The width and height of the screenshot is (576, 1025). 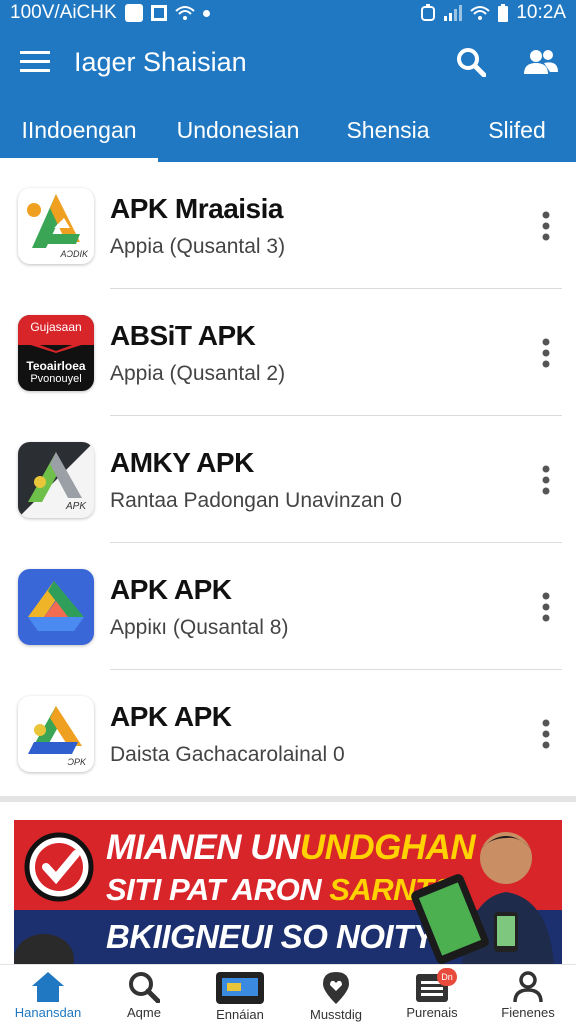 I want to click on tab-shensia: Shensia, so click(x=388, y=130).